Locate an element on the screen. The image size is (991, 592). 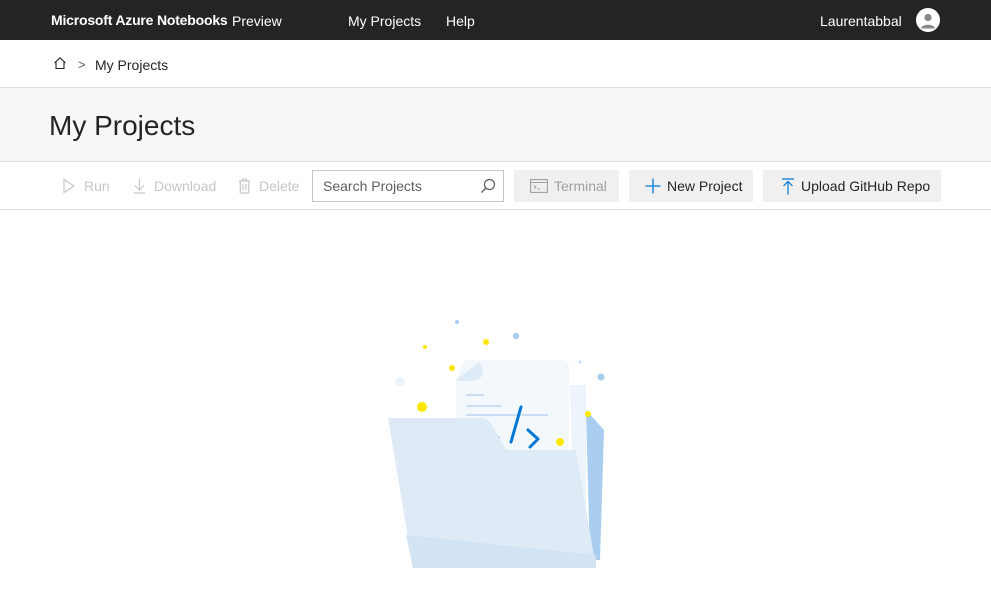
delete-label: Delete is located at coordinates (279, 186).